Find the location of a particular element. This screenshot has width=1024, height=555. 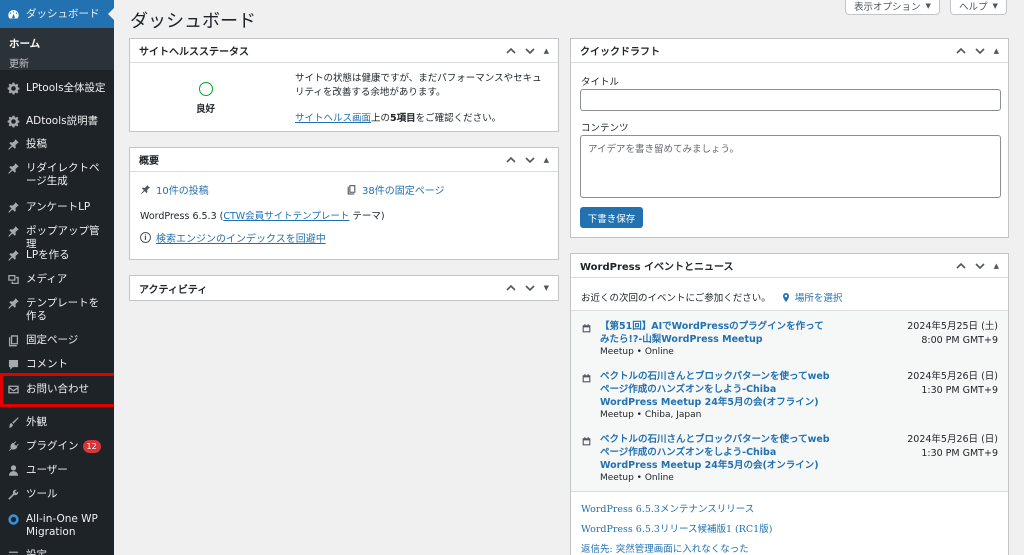

settings-icon is located at coordinates (13, 552).